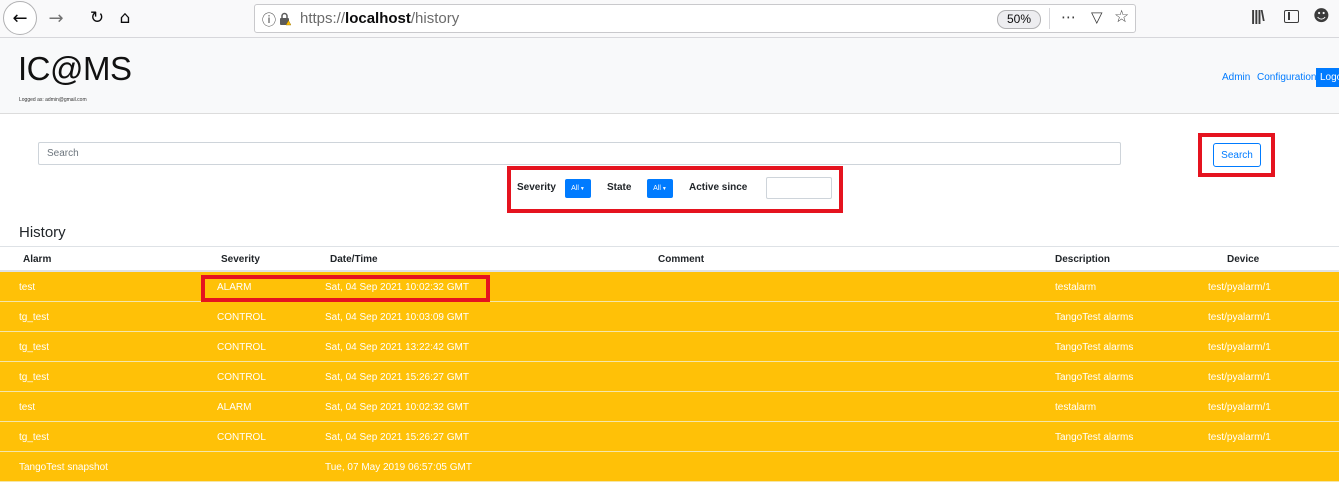  Describe the element at coordinates (1237, 155) in the screenshot. I see `search-button: Search` at that location.